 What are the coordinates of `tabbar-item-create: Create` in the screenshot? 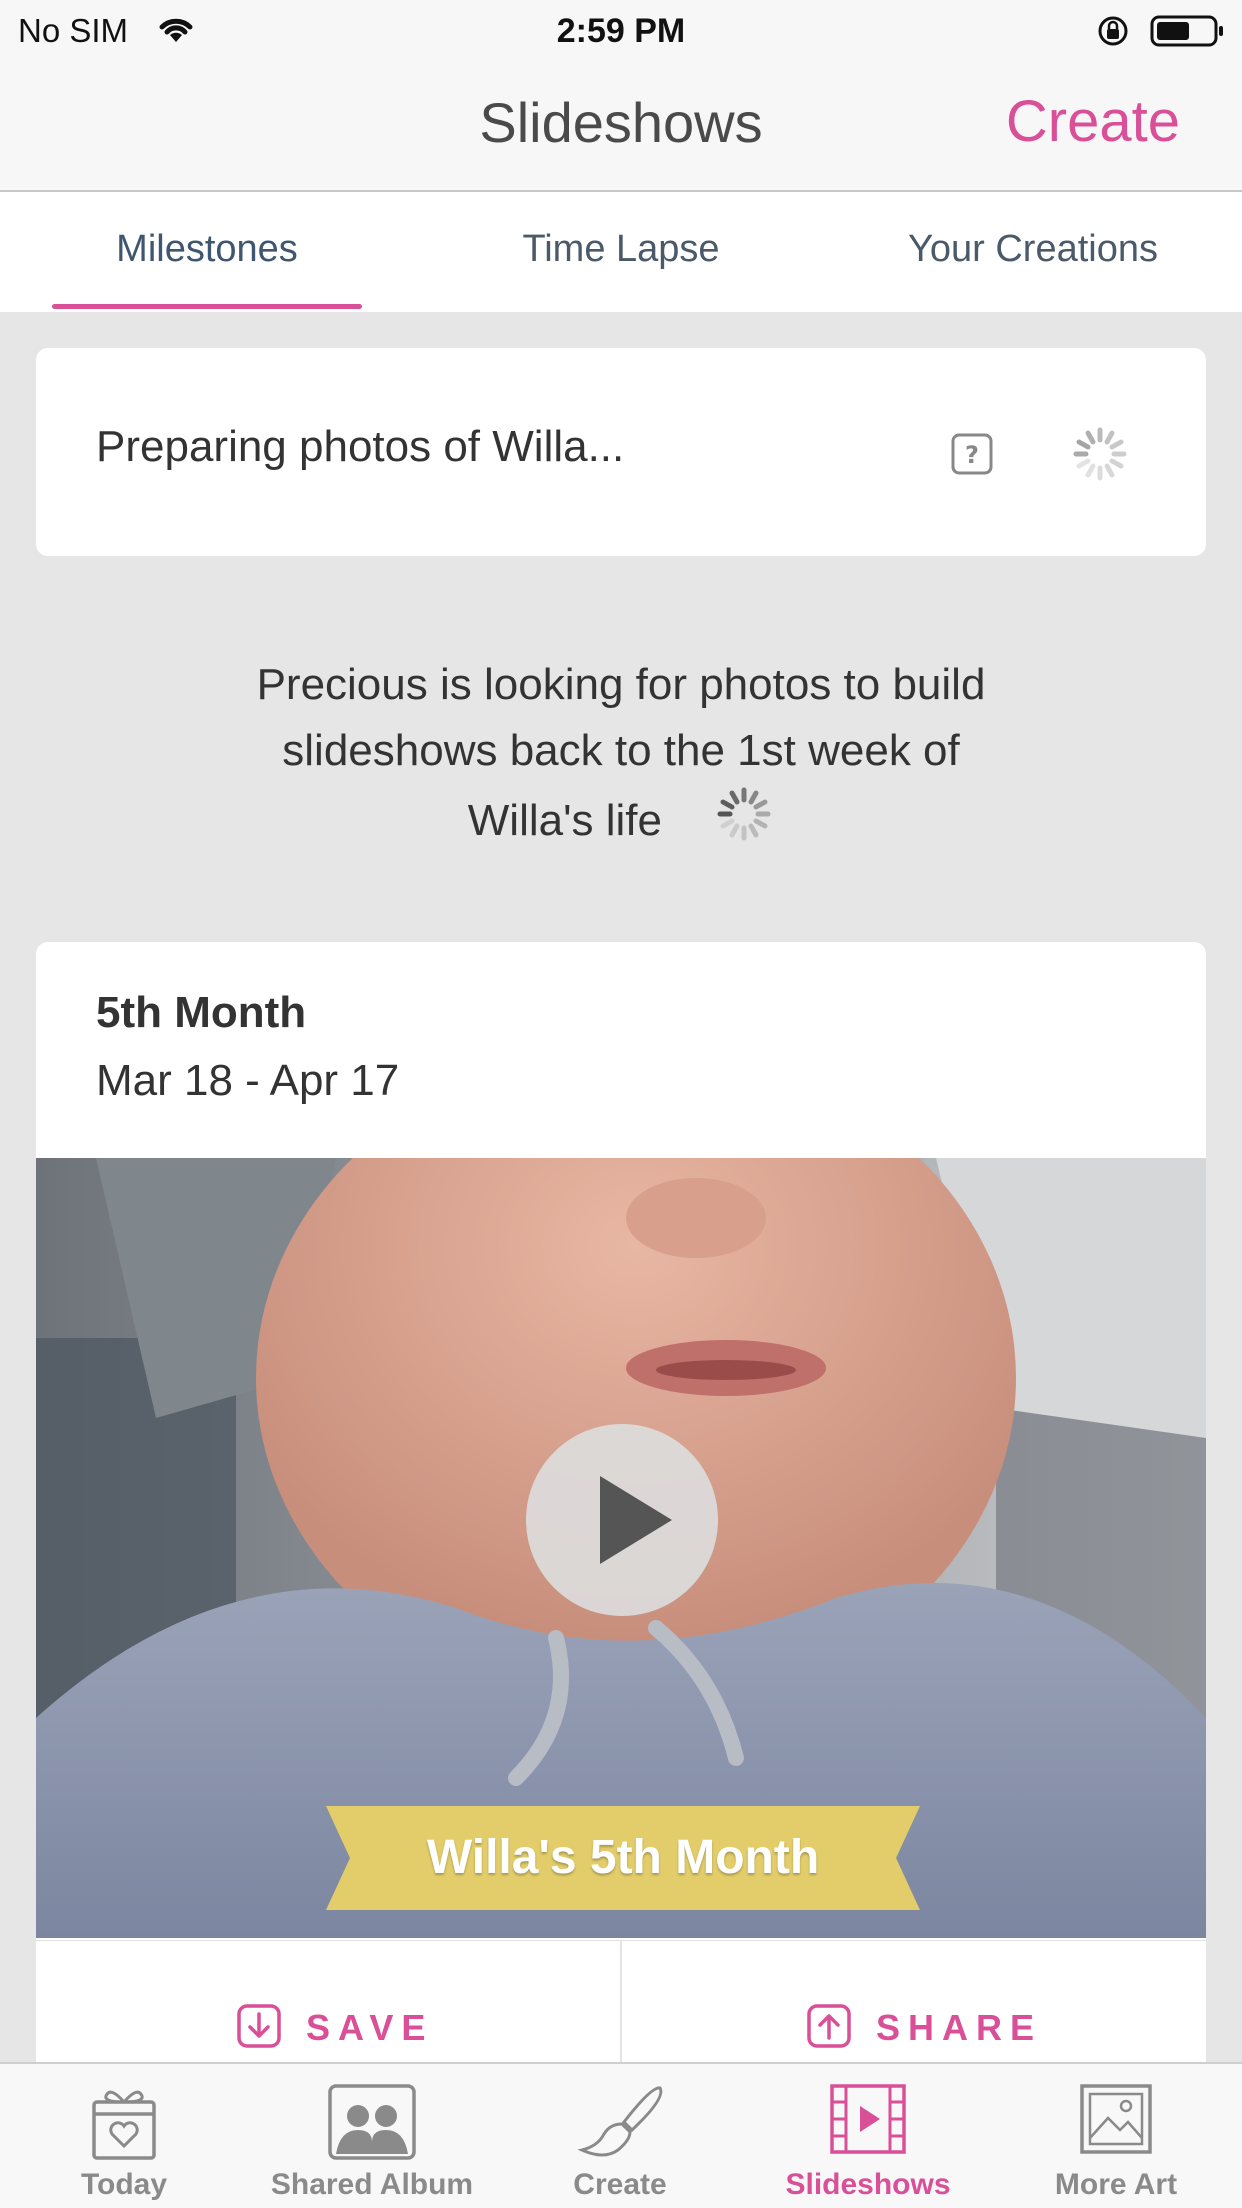 It's located at (620, 2136).